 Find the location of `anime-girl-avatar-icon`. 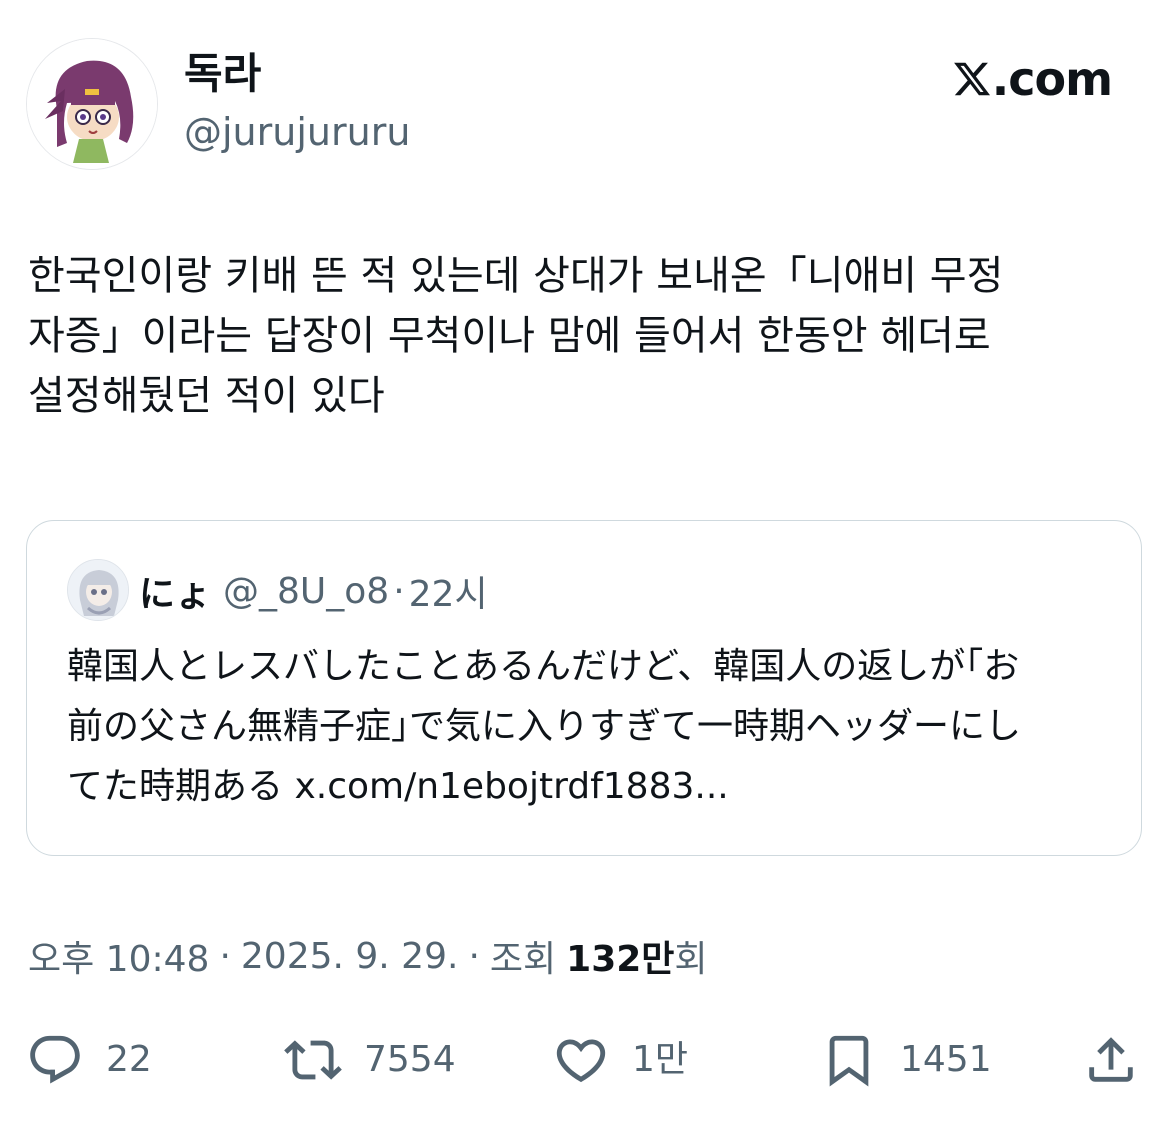

anime-girl-avatar-icon is located at coordinates (92, 104).